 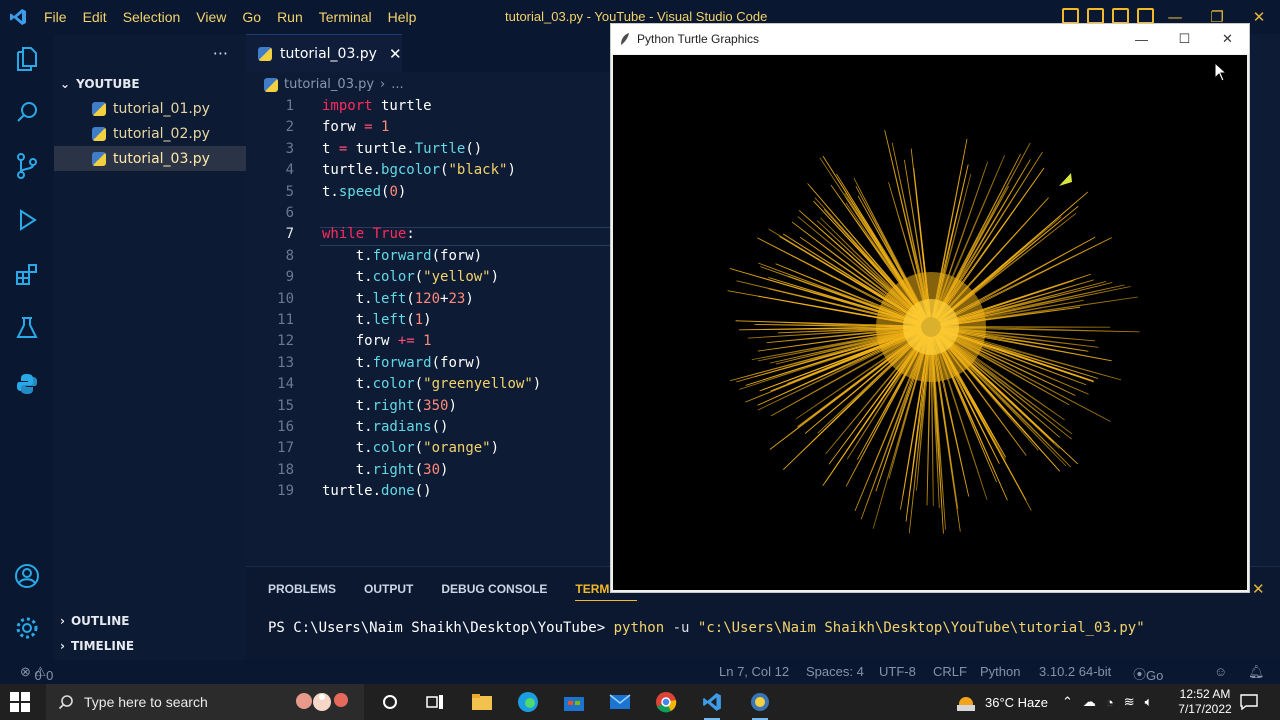 What do you see at coordinates (528, 702) in the screenshot?
I see `edge-browser-icon` at bounding box center [528, 702].